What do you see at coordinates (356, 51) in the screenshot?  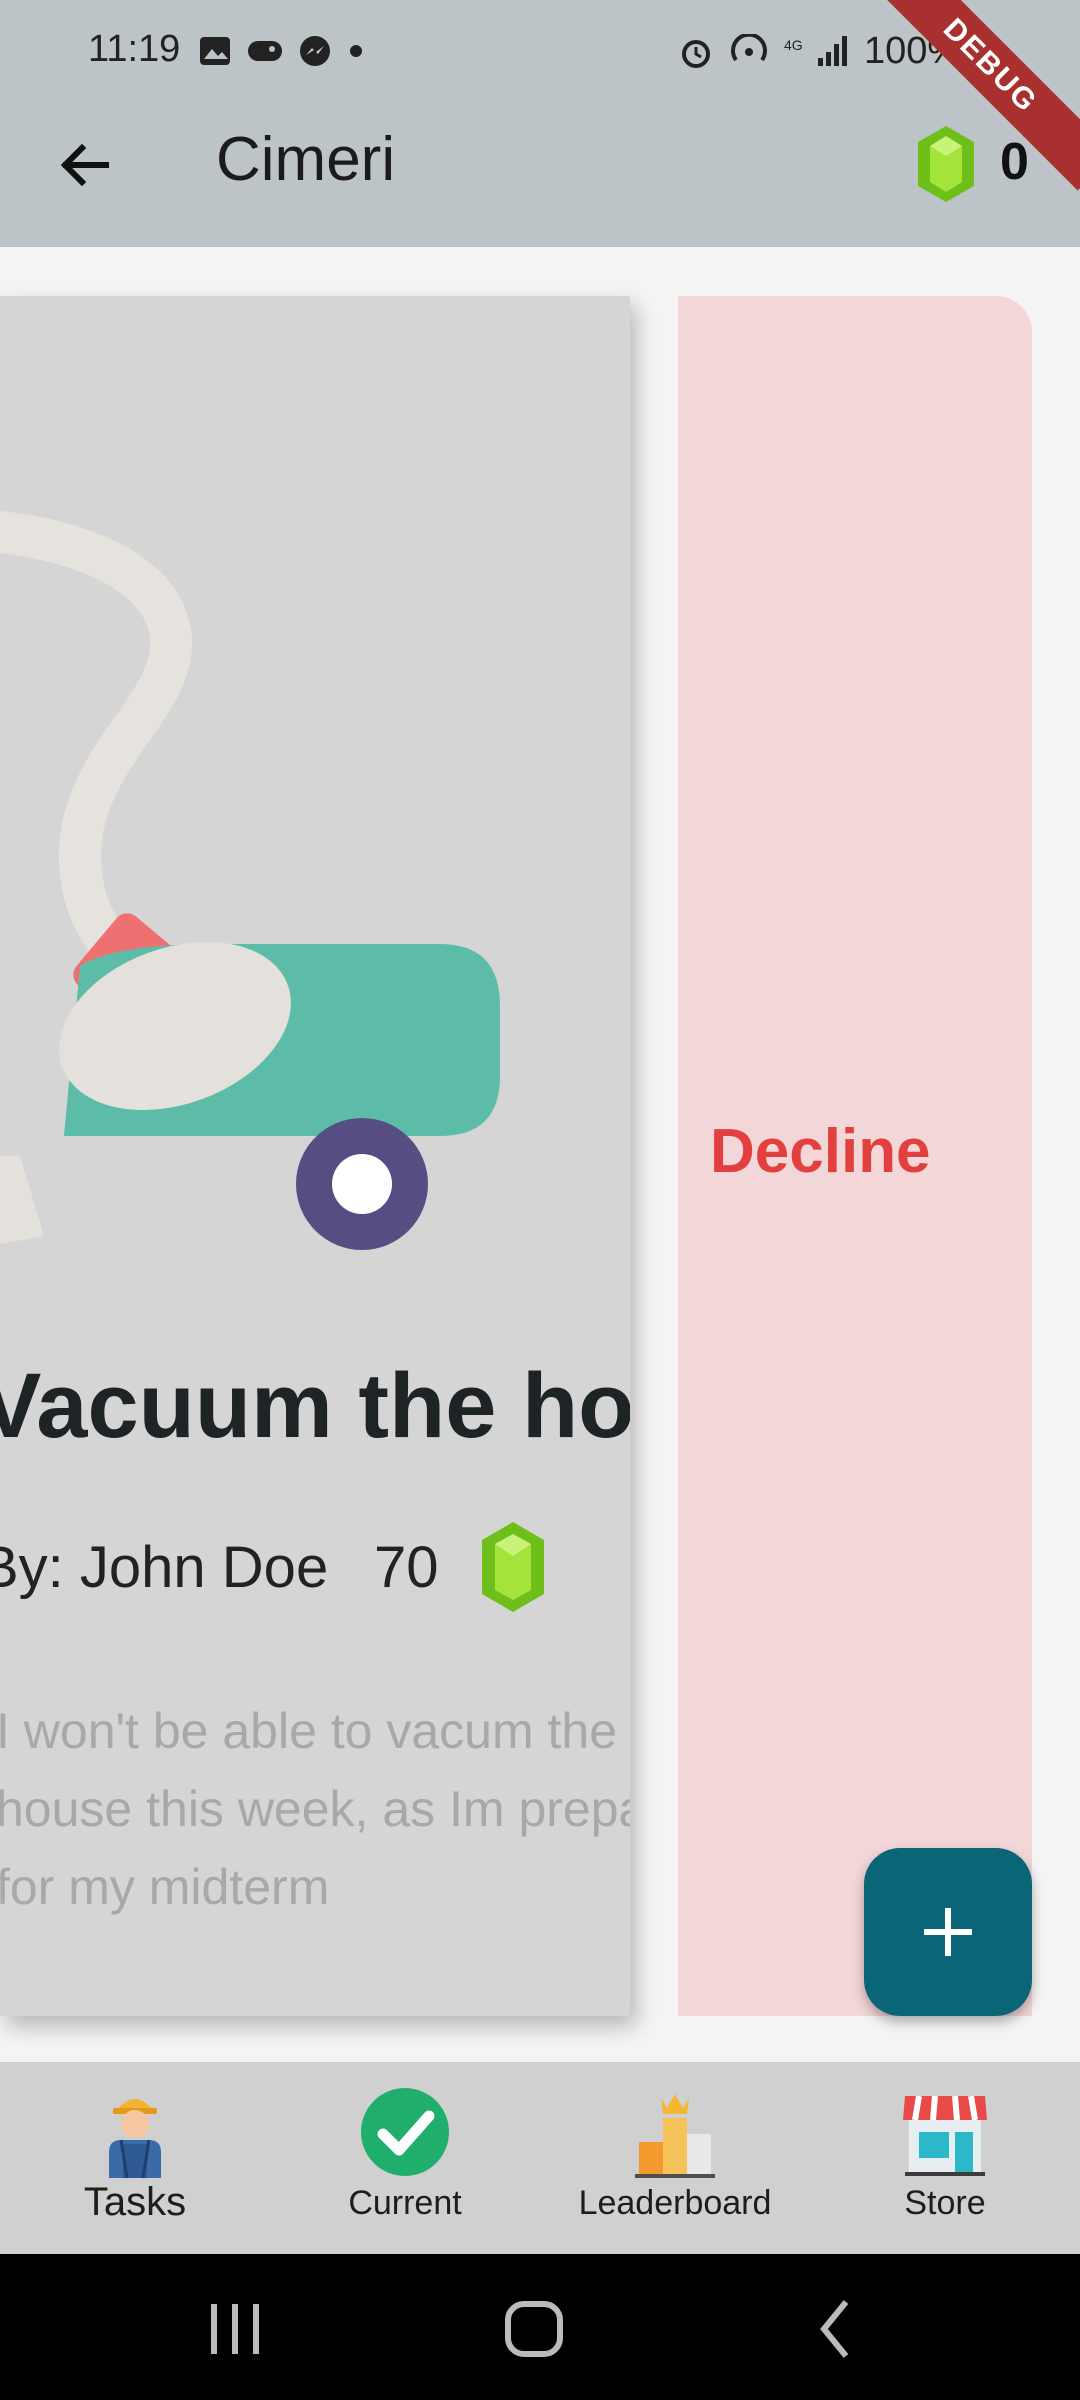 I see `dot-icon` at bounding box center [356, 51].